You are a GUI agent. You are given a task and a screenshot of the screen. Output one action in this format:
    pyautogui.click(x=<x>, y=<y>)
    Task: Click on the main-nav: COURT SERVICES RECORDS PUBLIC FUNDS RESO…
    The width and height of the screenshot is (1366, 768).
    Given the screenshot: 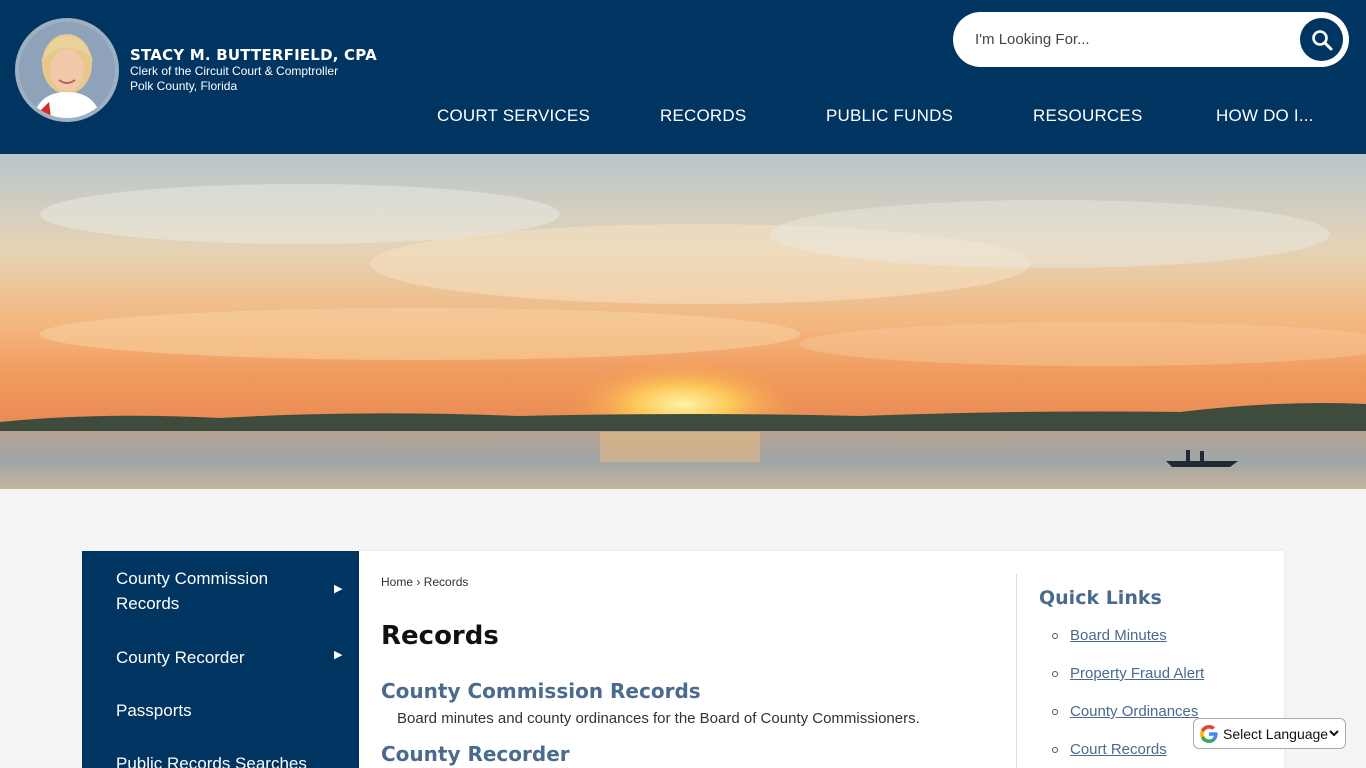 What is the action you would take?
    pyautogui.click(x=683, y=118)
    